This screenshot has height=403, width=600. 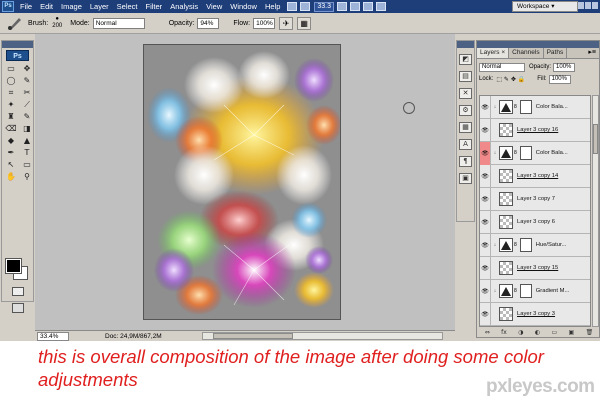 I want to click on layer-opacity-field: 100%, so click(x=564, y=67).